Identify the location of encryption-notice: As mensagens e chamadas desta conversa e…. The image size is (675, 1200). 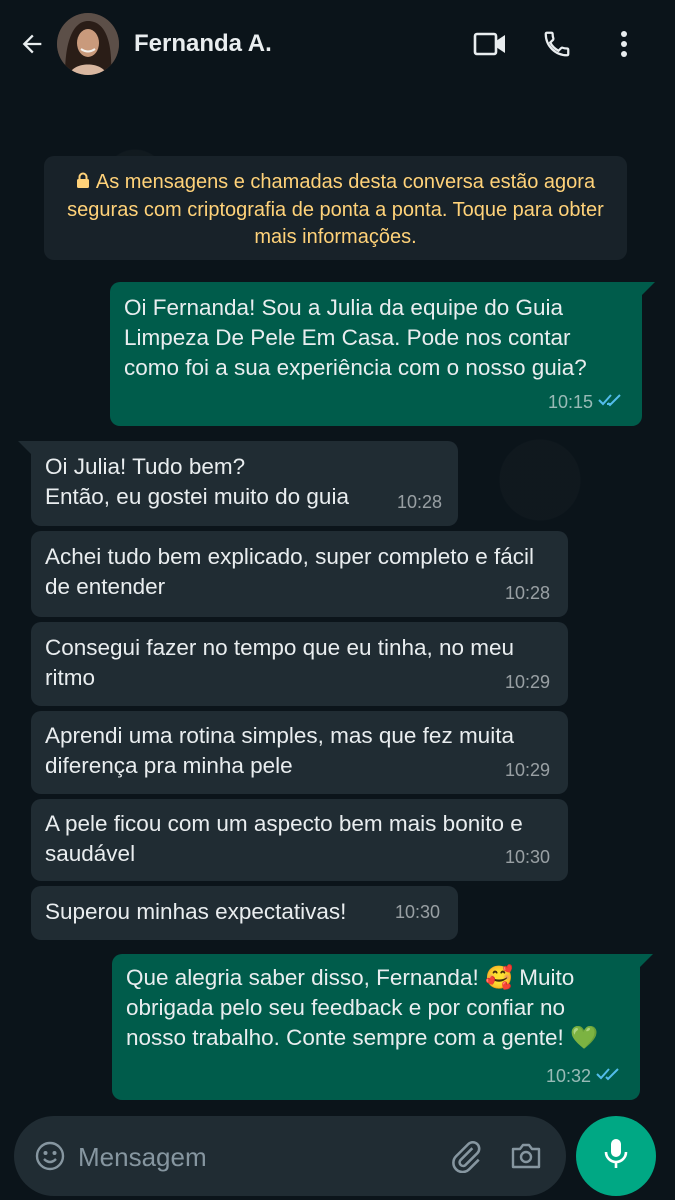
(335, 208).